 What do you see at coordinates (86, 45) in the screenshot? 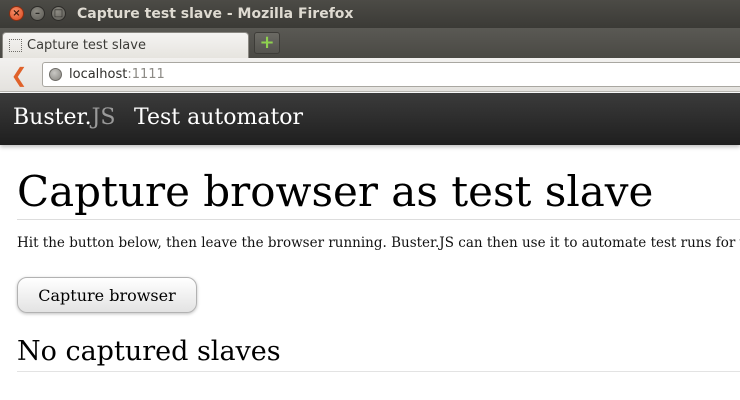
I see `tab-label: Capture test slave` at bounding box center [86, 45].